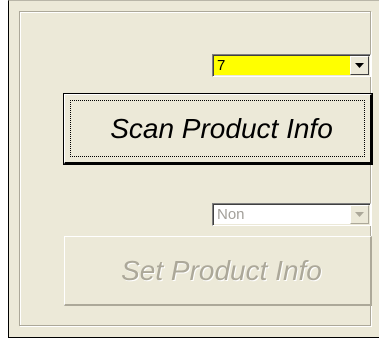 This screenshot has height=338, width=380. Describe the element at coordinates (282, 214) in the screenshot. I see `mode-select-value: Non` at that location.